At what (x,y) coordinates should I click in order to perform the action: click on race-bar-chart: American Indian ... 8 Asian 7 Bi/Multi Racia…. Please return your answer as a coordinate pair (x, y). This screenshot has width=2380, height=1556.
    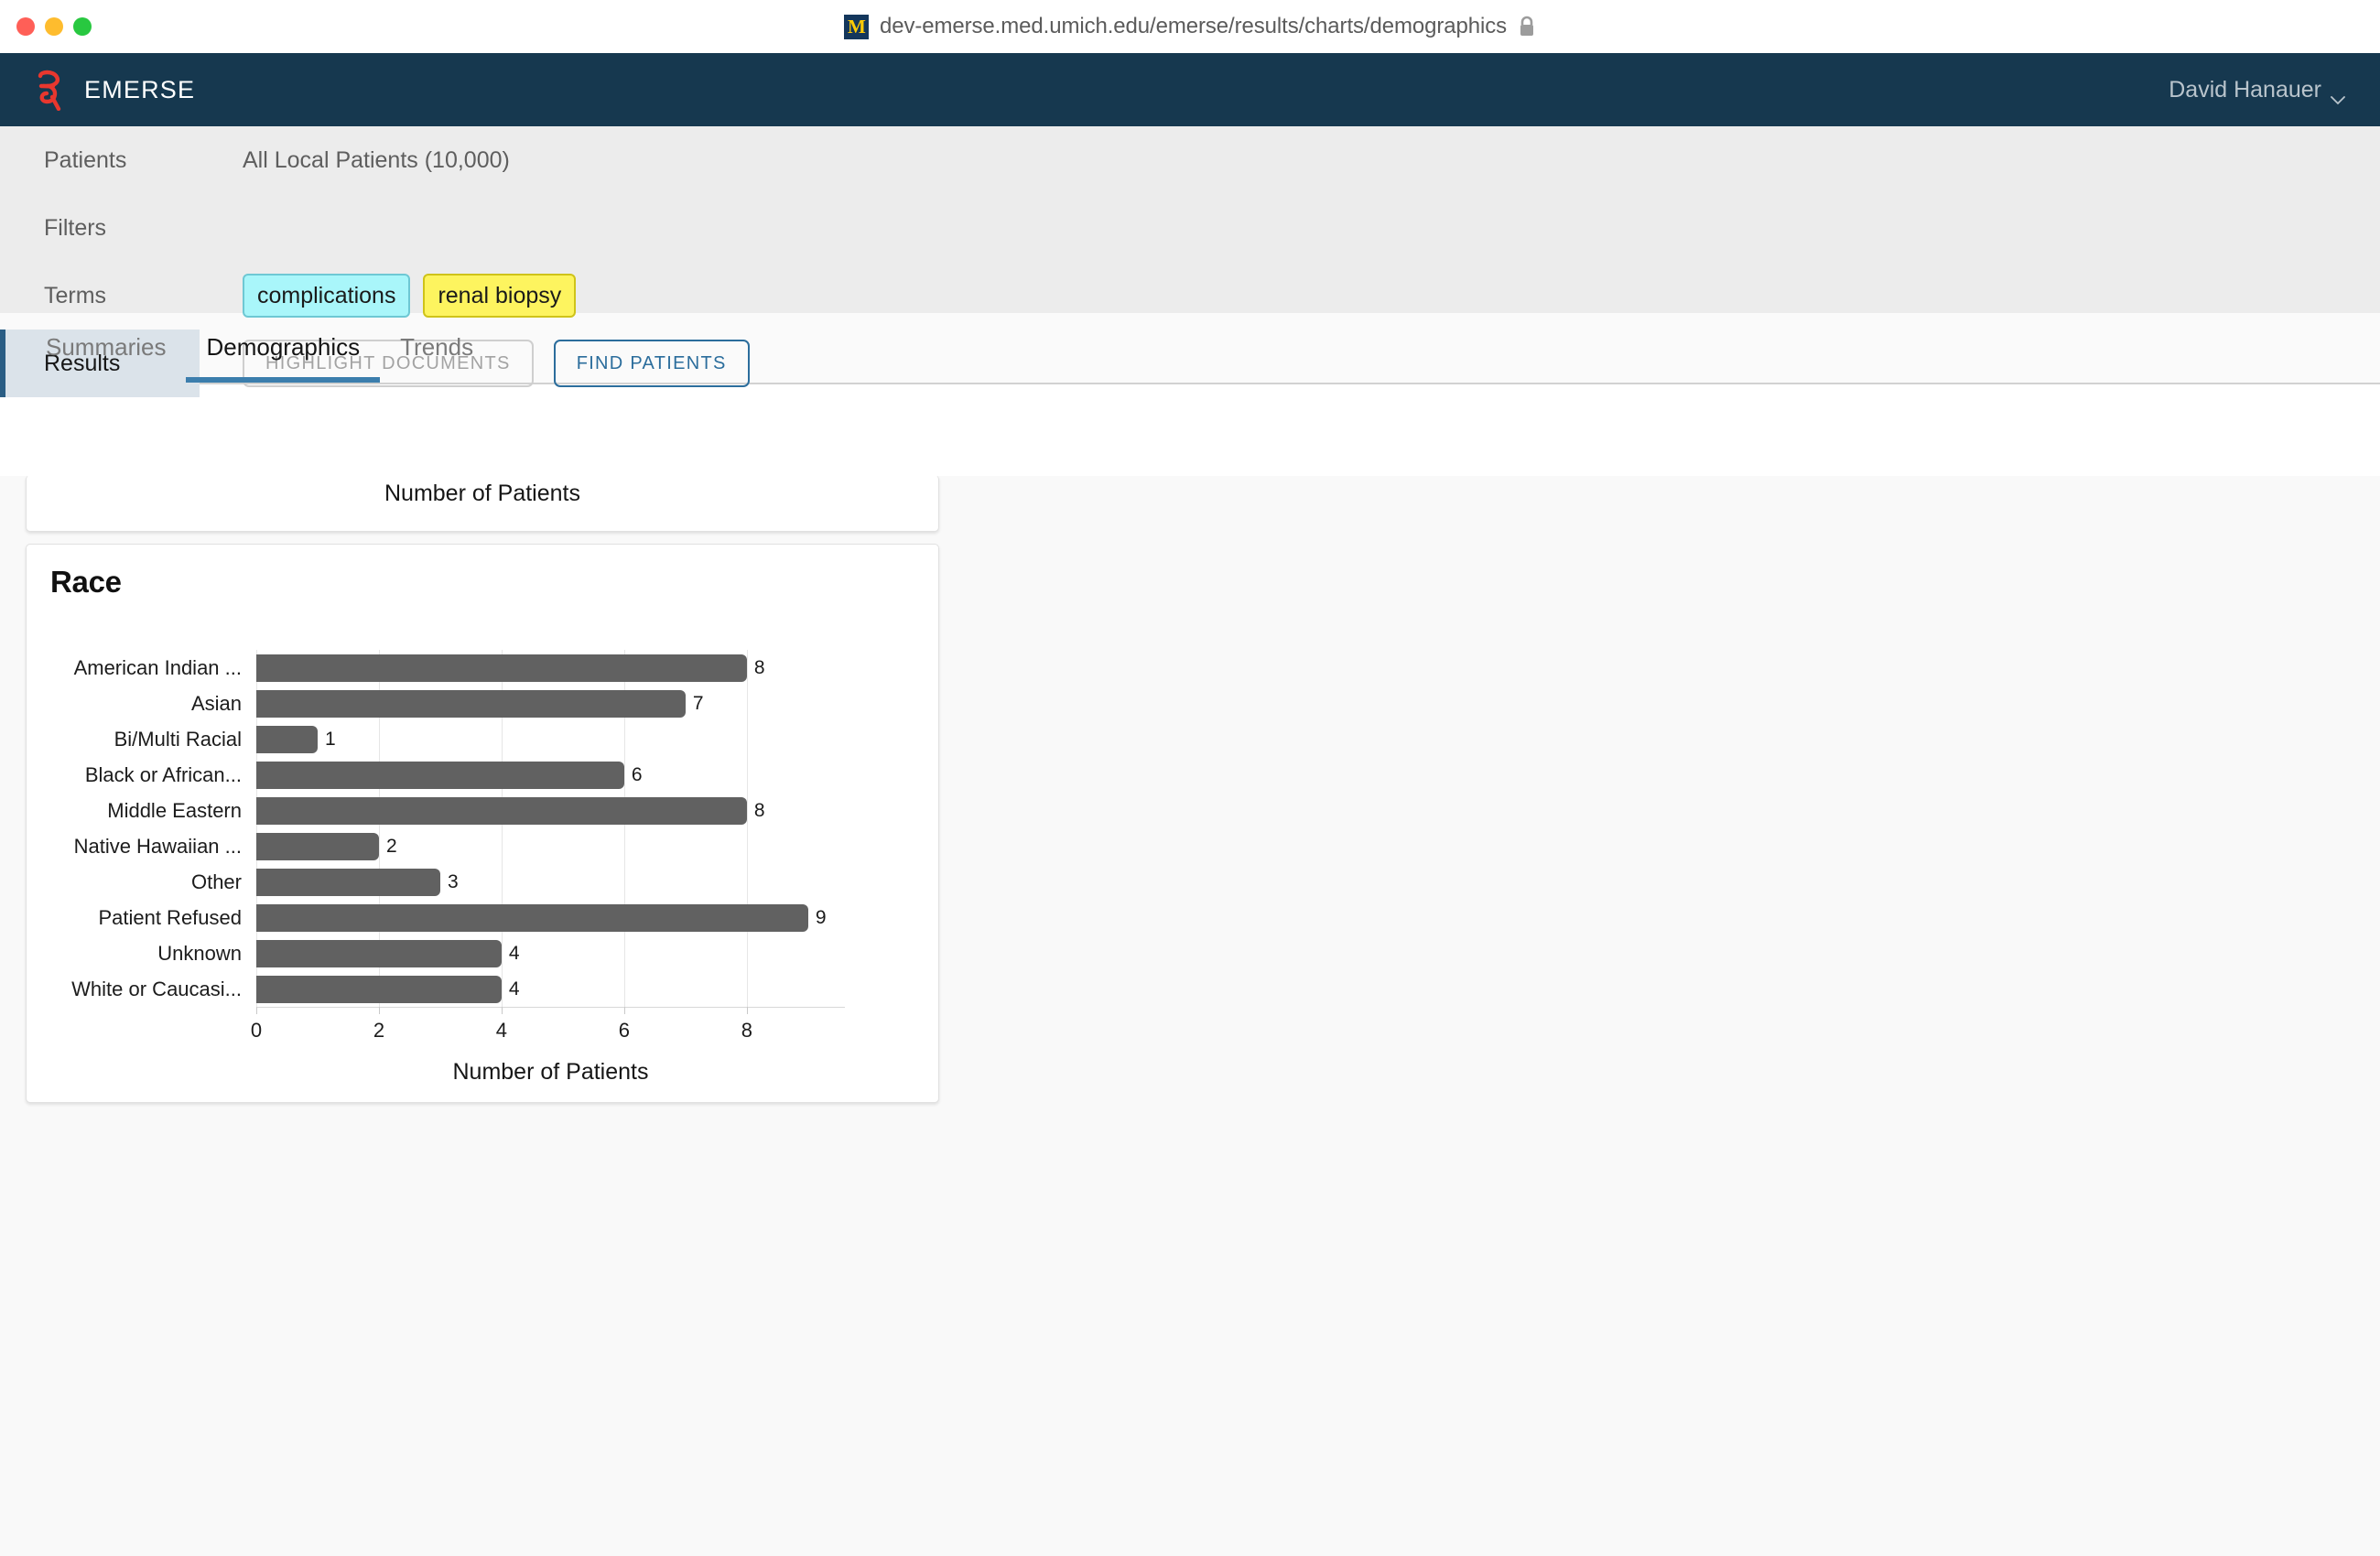
    Looking at the image, I should click on (483, 865).